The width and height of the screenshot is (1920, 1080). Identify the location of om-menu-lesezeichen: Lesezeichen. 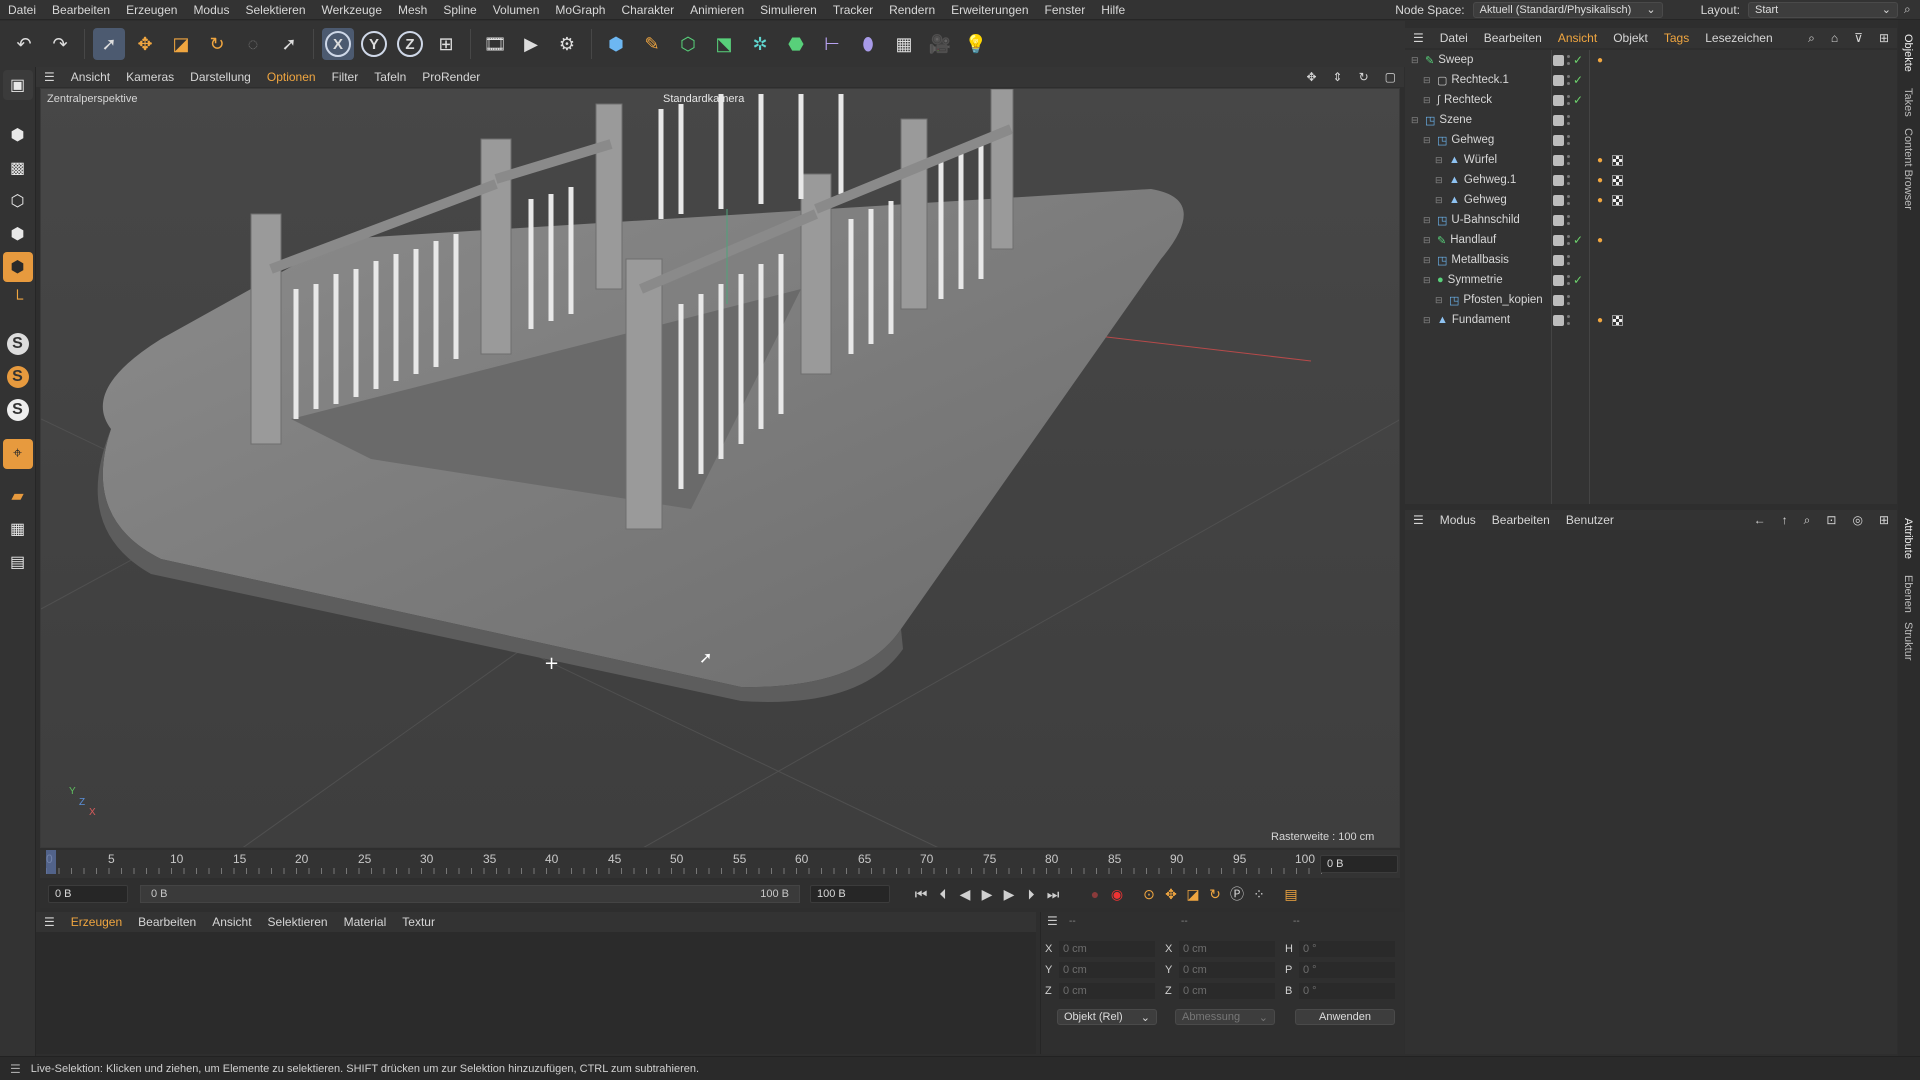
(1738, 38).